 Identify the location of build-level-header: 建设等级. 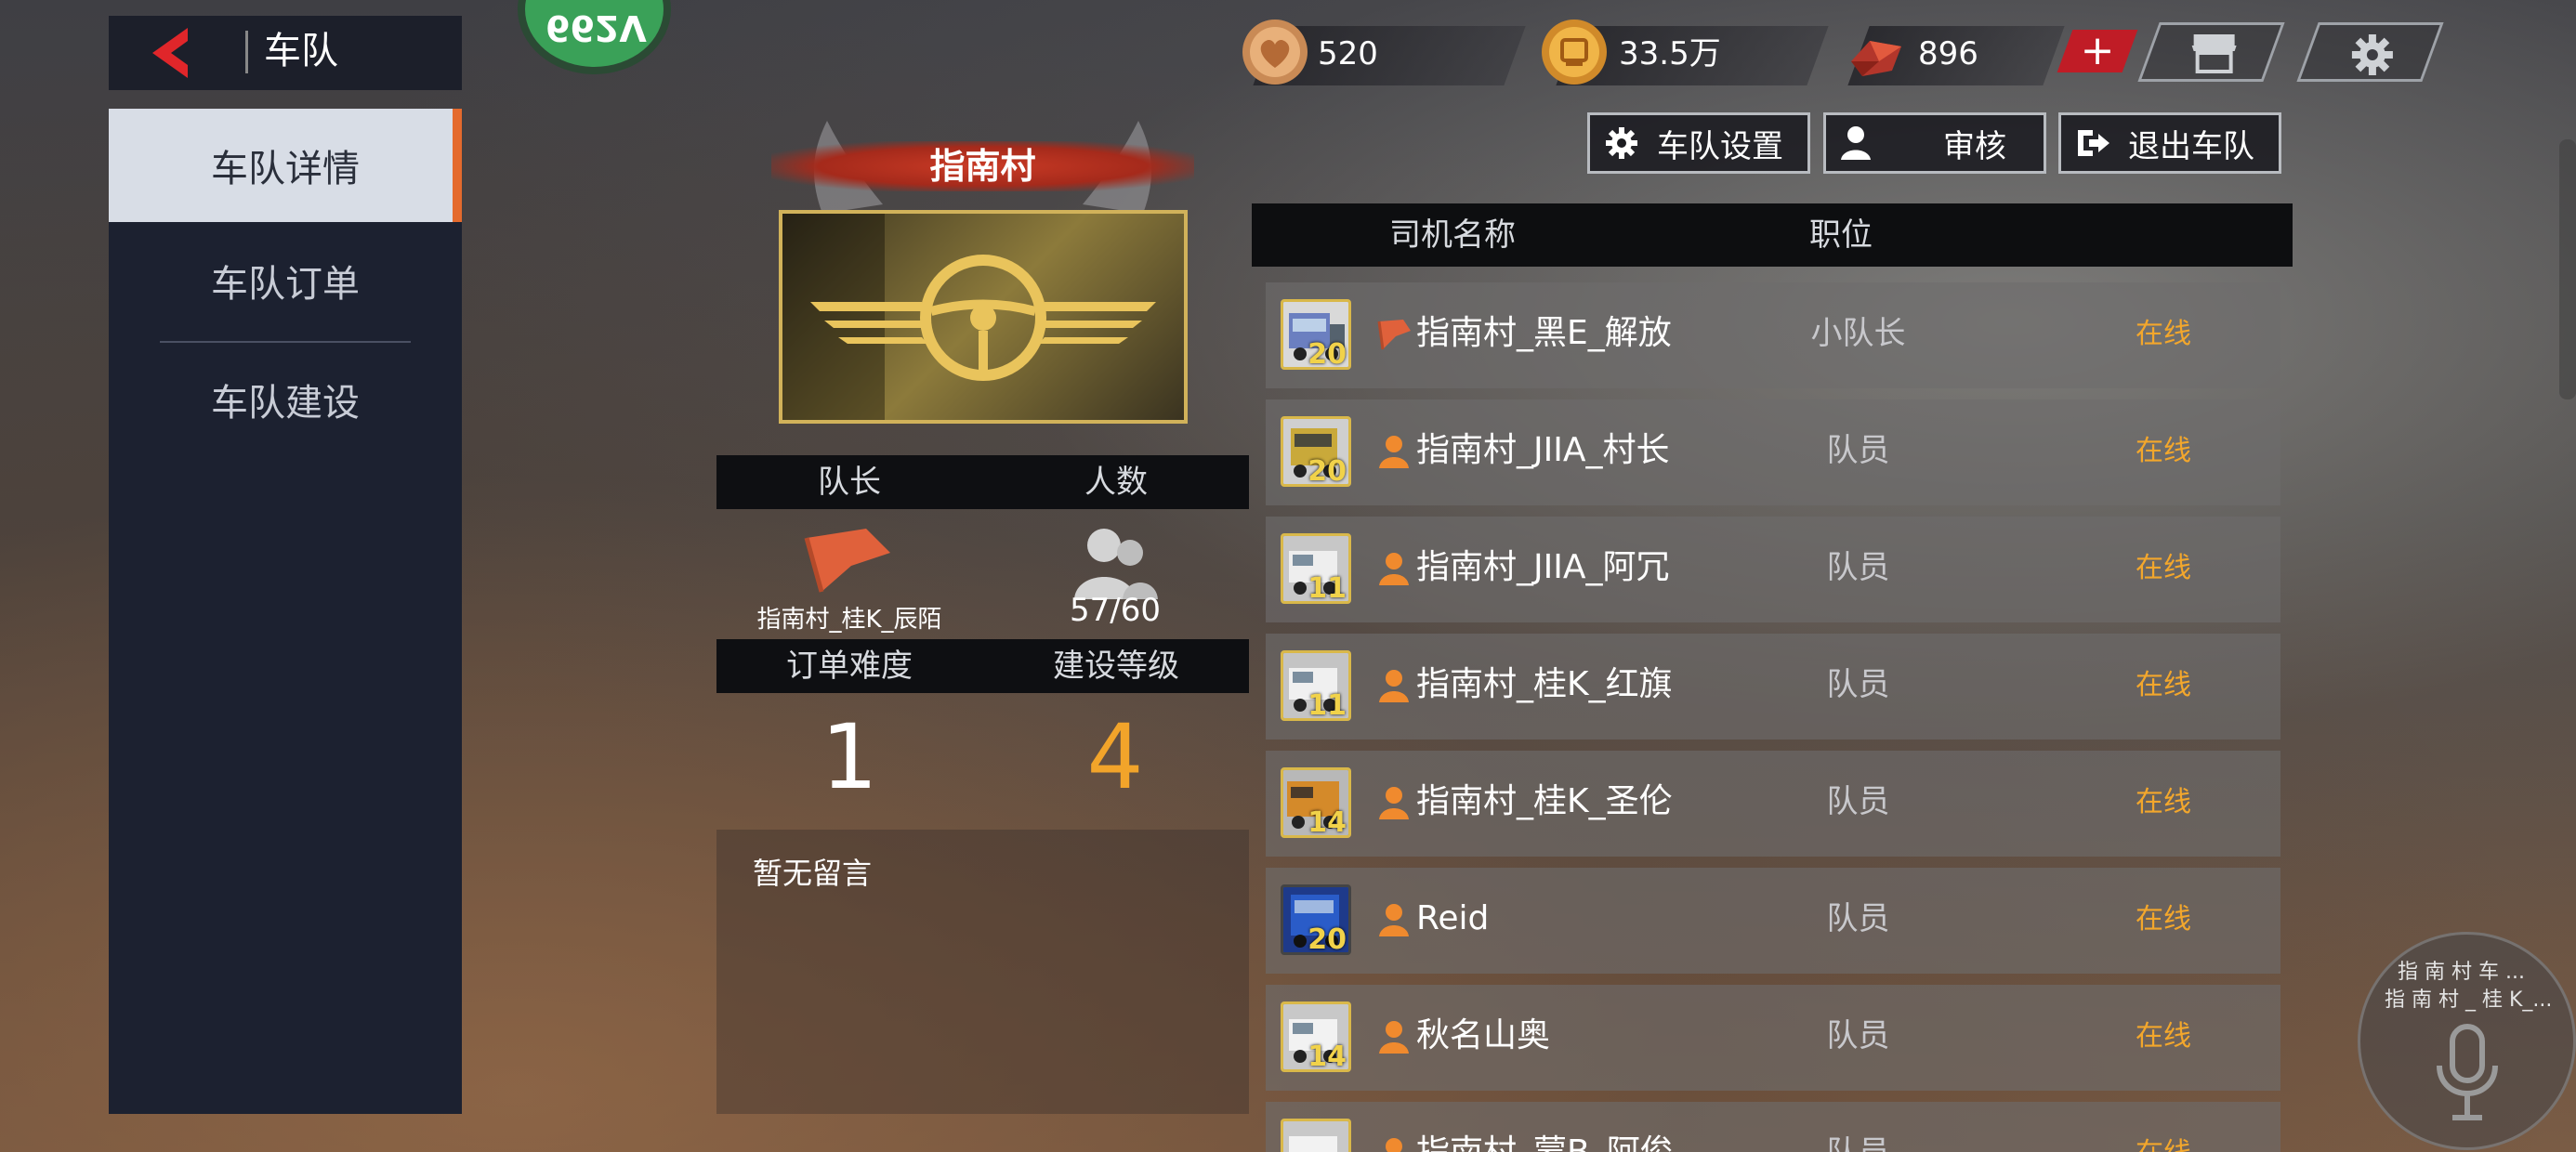
(1116, 666).